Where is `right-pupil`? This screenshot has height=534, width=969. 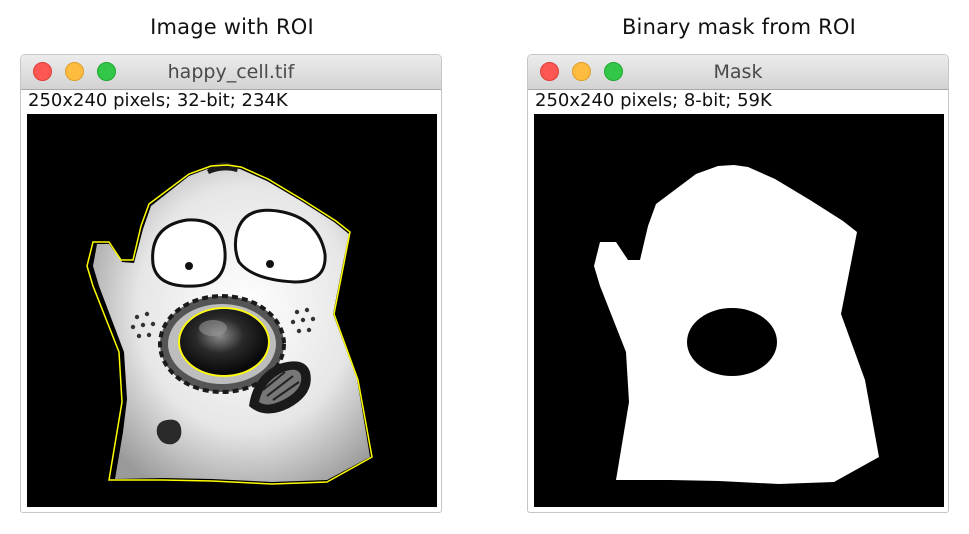 right-pupil is located at coordinates (270, 264).